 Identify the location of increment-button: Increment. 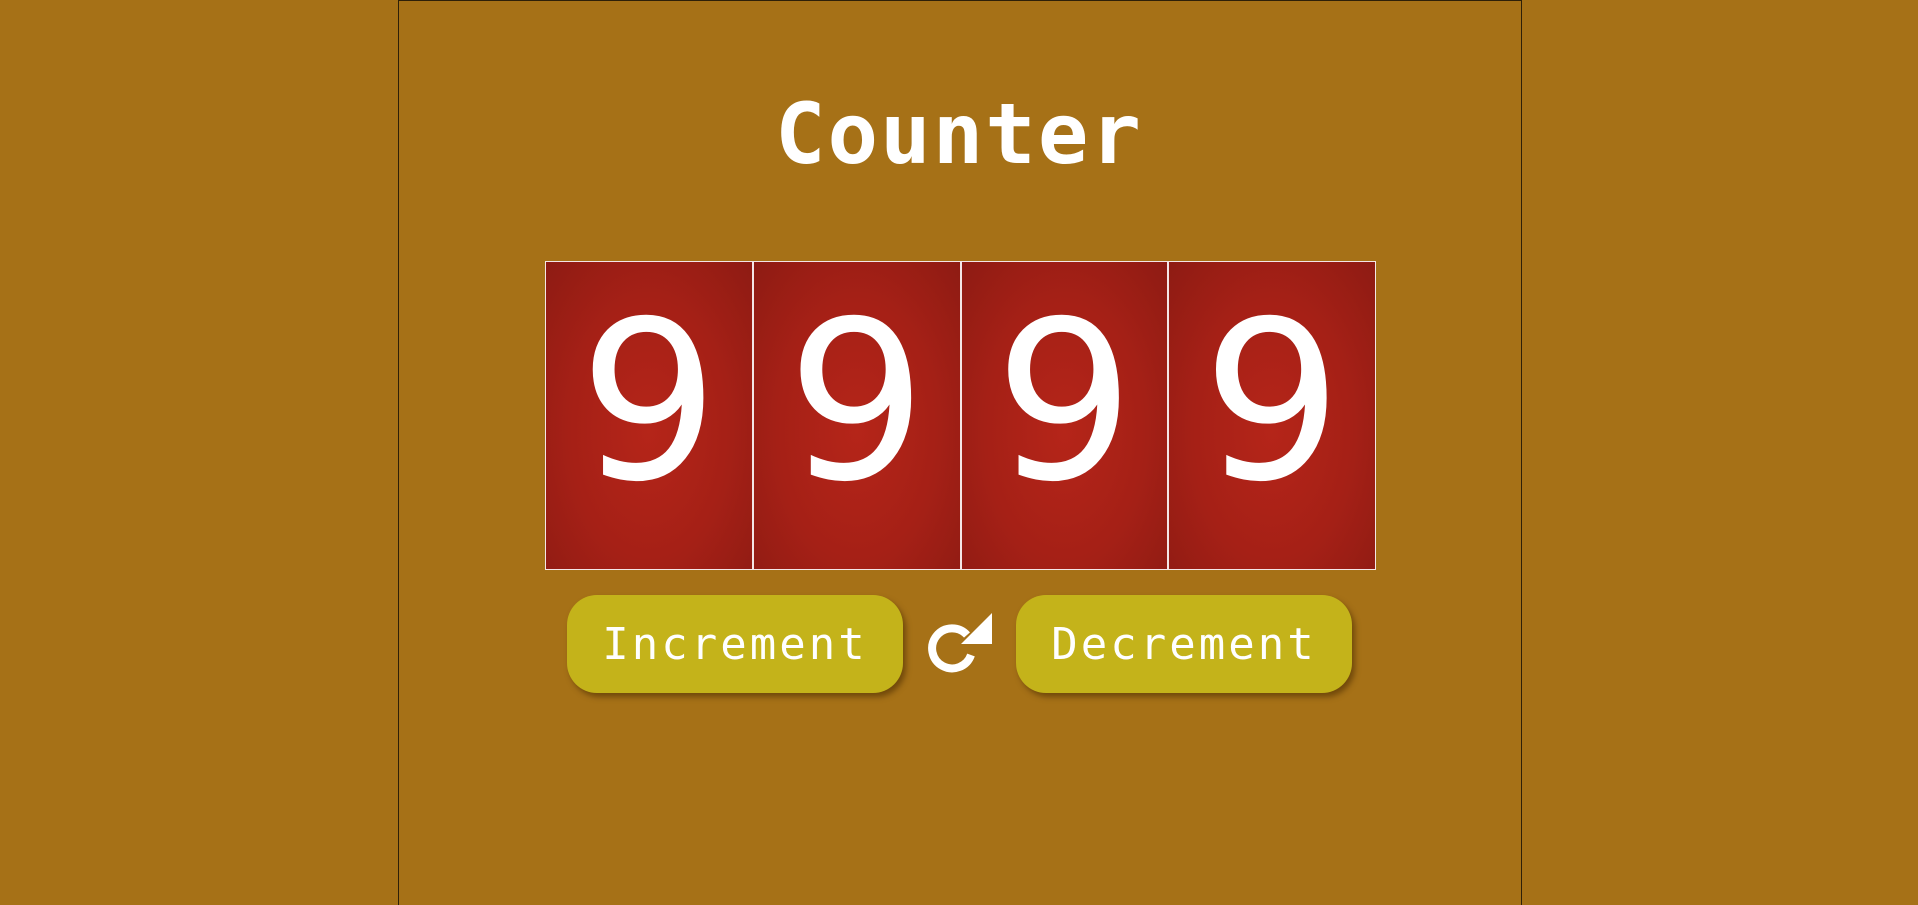
(735, 644).